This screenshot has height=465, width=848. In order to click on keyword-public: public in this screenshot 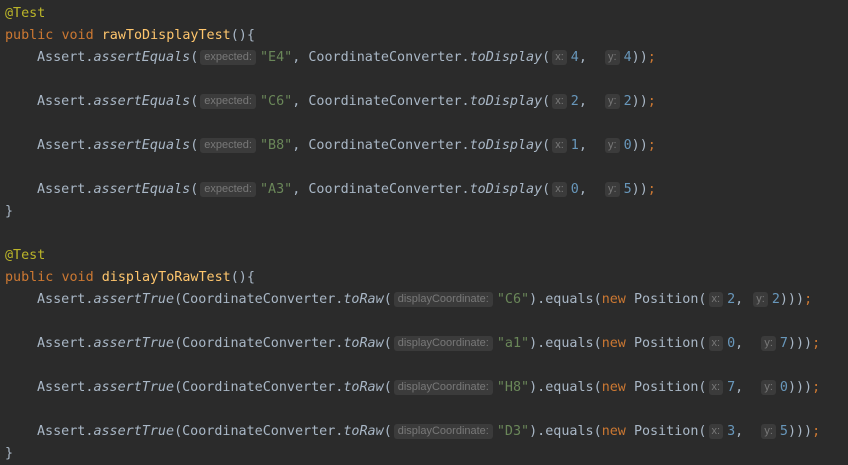, I will do `click(29, 277)`.